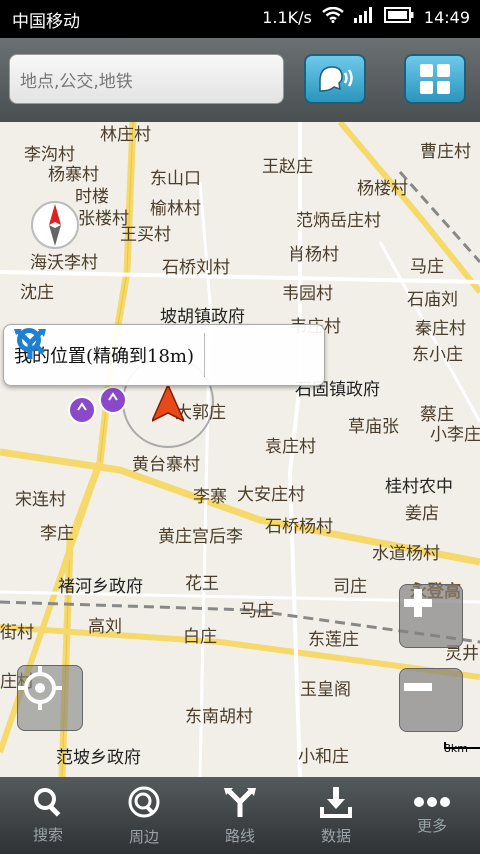 This screenshot has width=480, height=854. I want to click on map-label: 草庙张, so click(373, 427).